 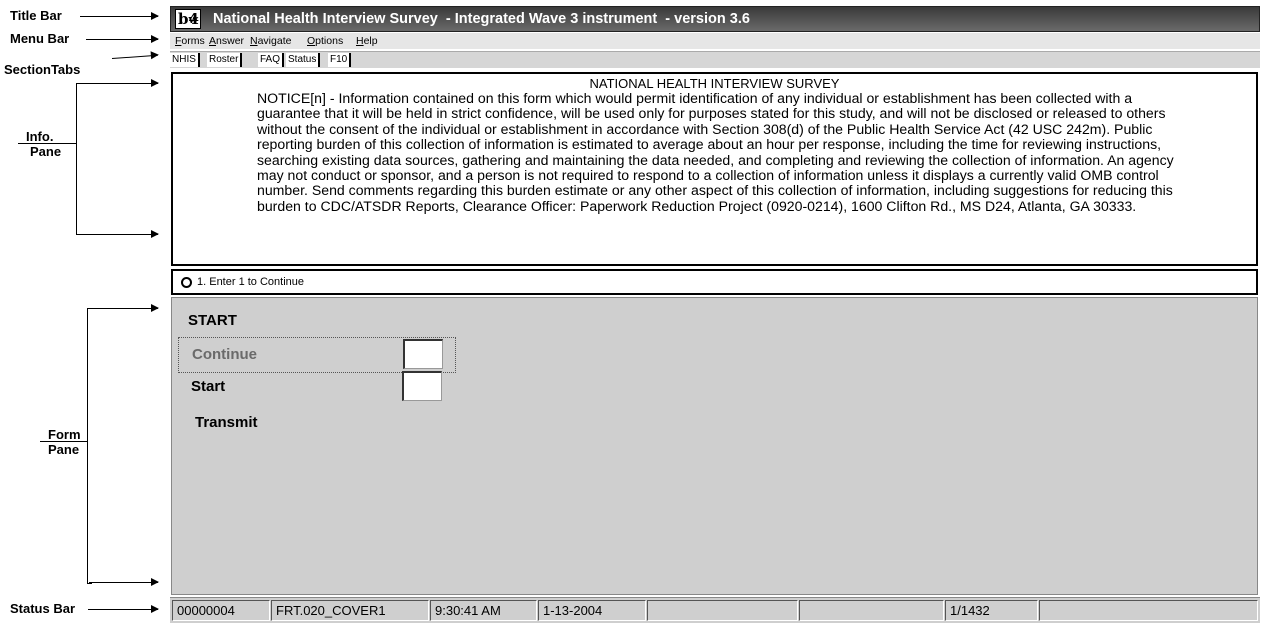 I want to click on start-input, so click(x=422, y=386).